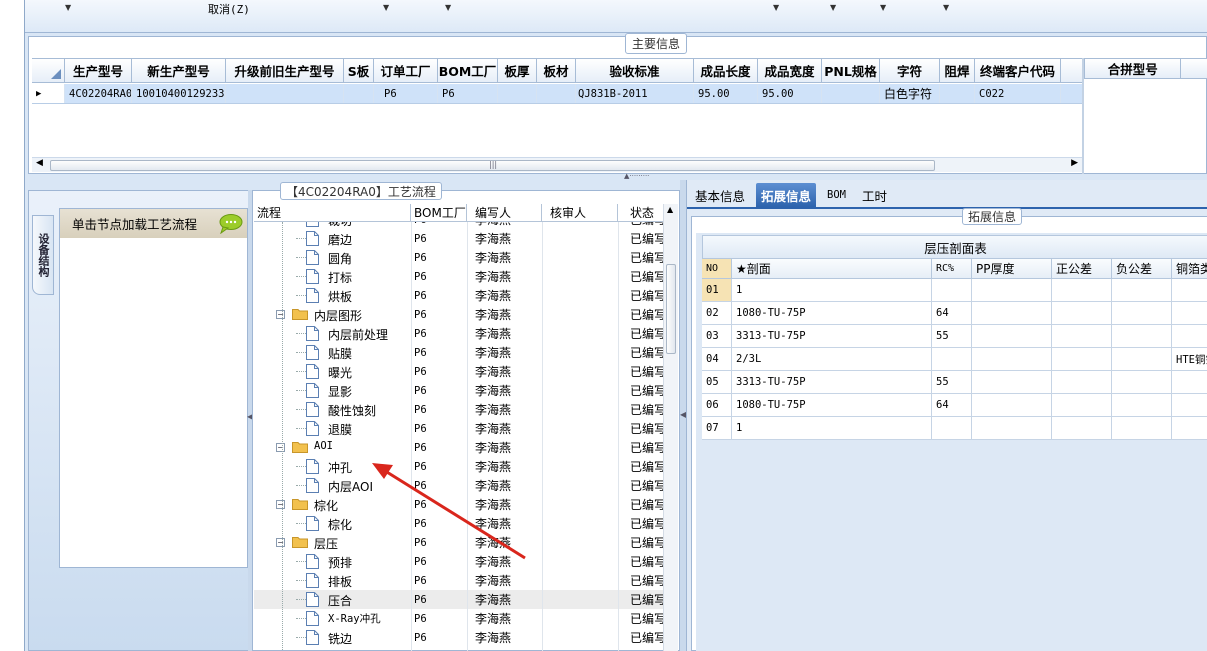 Image resolution: width=1207 pixels, height=651 pixels. I want to click on column-header: 负公差, so click(1142, 268).